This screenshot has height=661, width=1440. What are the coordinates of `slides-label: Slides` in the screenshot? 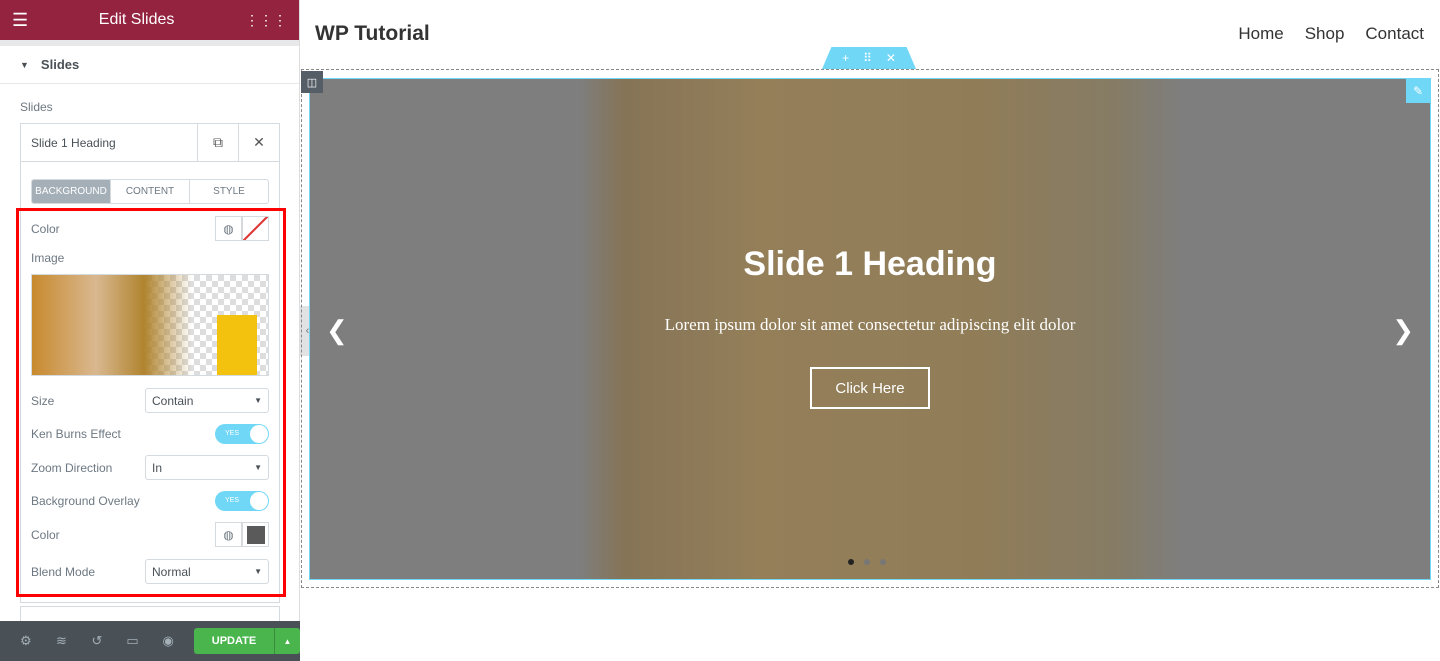 It's located at (36, 107).